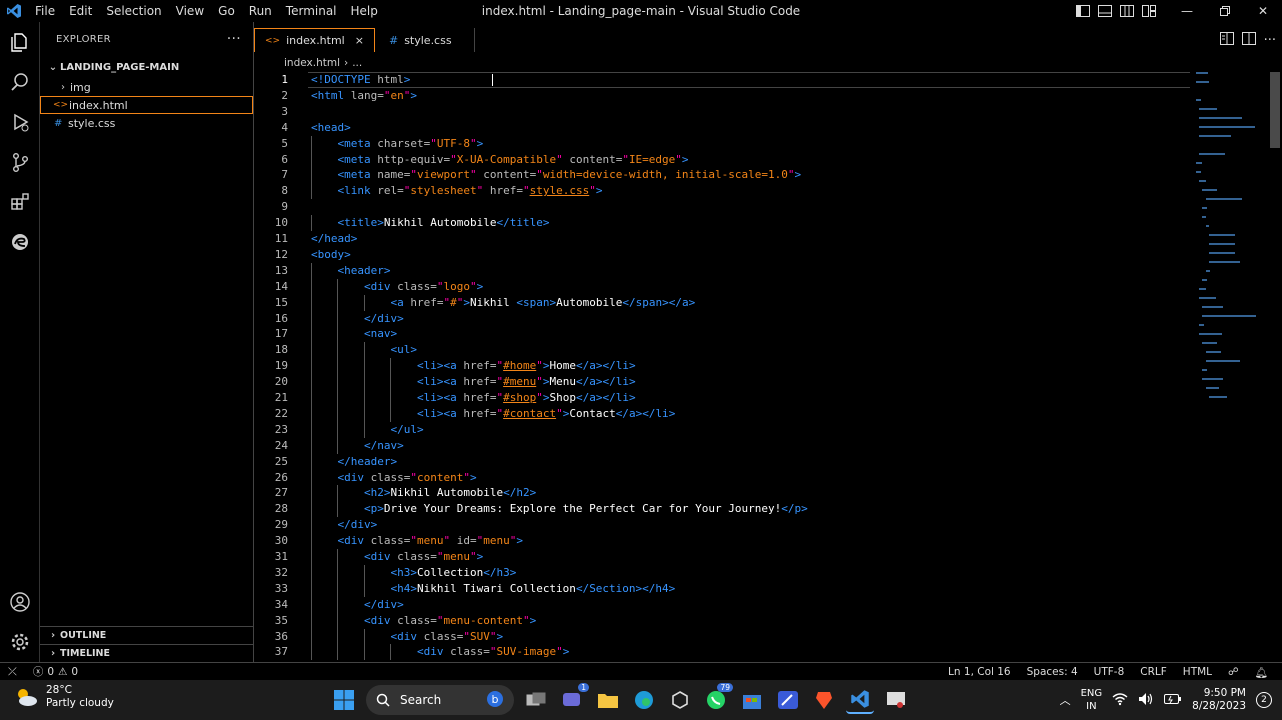 The width and height of the screenshot is (1282, 720). What do you see at coordinates (80, 11) in the screenshot?
I see `menu-edit: Edit` at bounding box center [80, 11].